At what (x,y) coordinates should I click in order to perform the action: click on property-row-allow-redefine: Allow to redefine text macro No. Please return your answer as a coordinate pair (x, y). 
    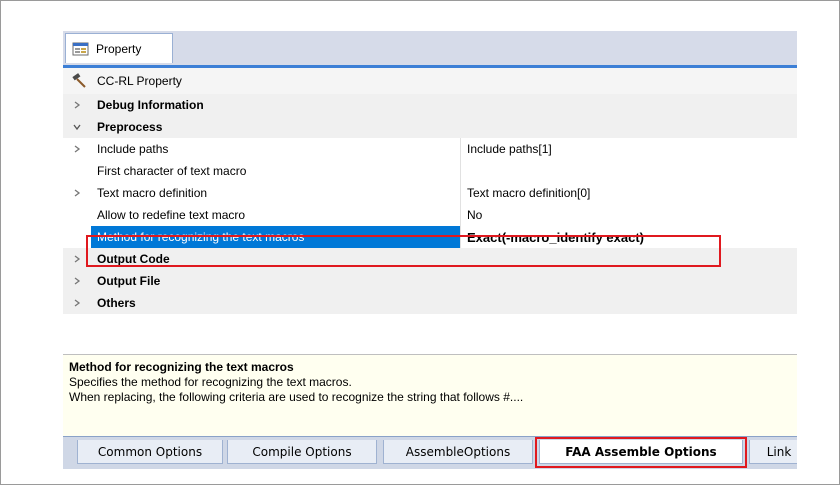
    Looking at the image, I should click on (430, 215).